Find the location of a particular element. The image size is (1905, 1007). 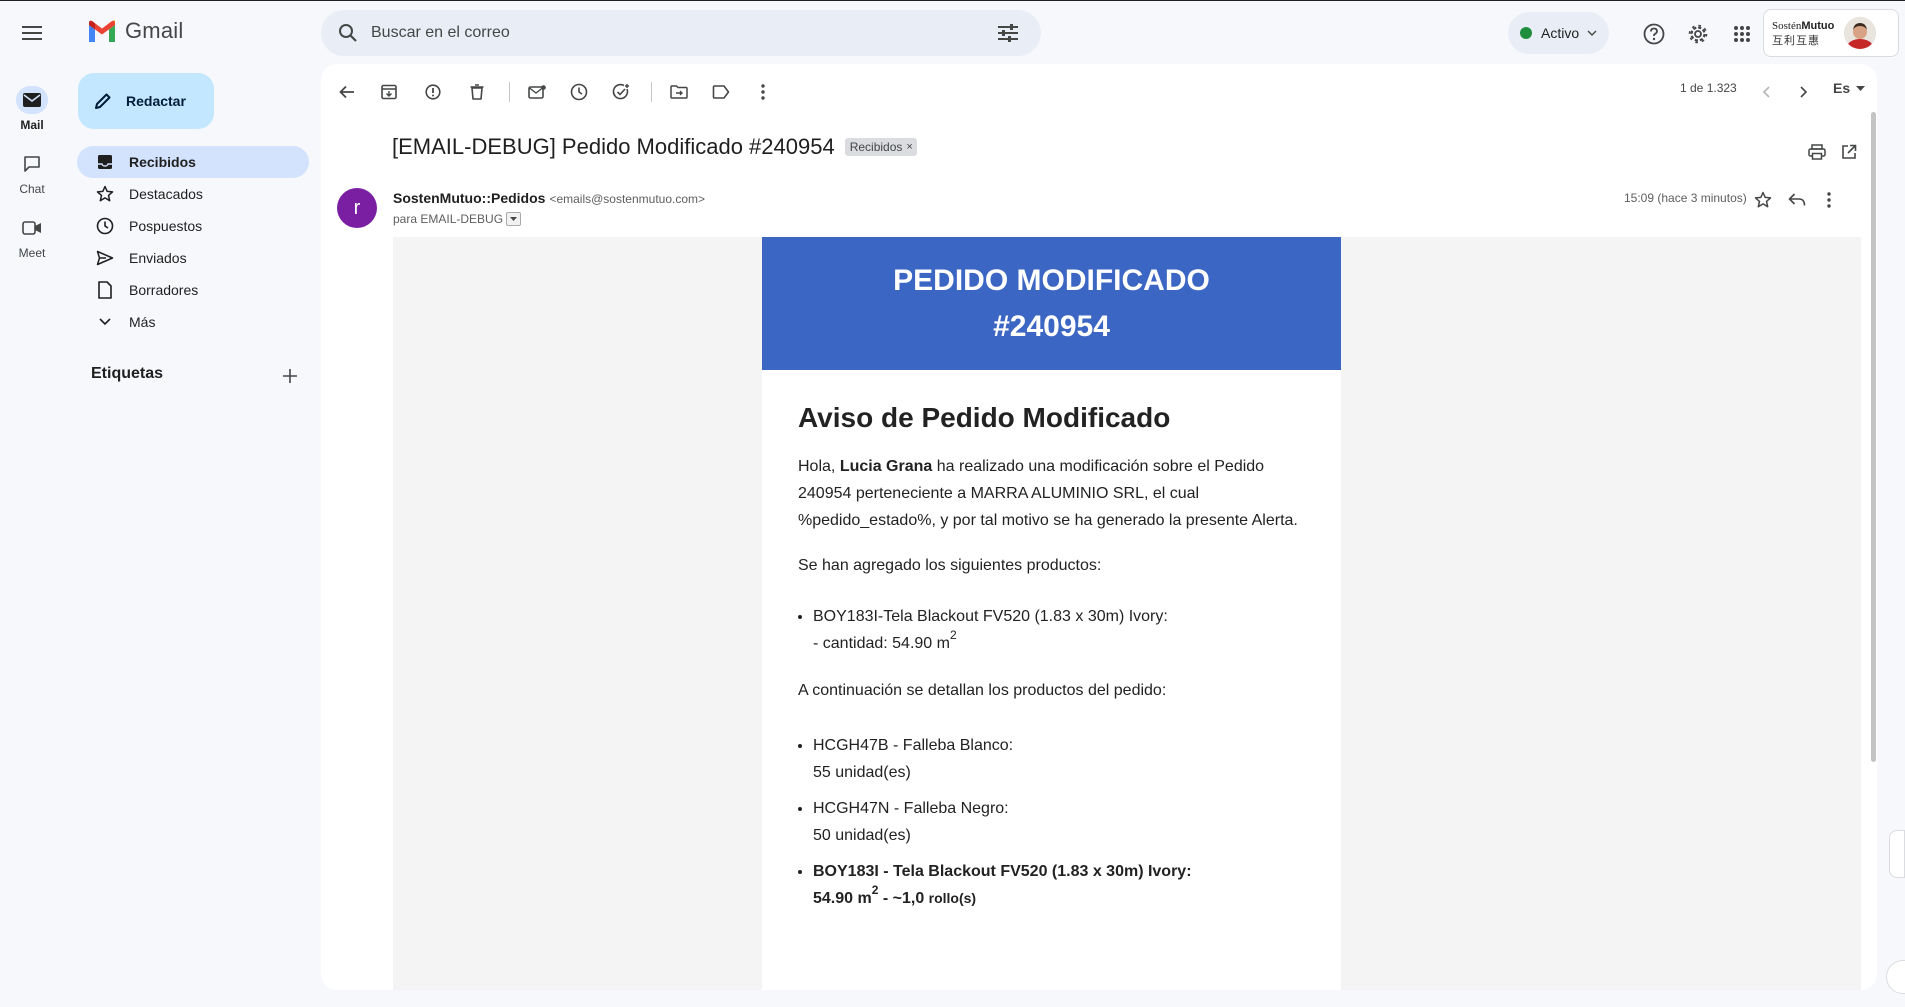

search-options-icon is located at coordinates (1008, 33).